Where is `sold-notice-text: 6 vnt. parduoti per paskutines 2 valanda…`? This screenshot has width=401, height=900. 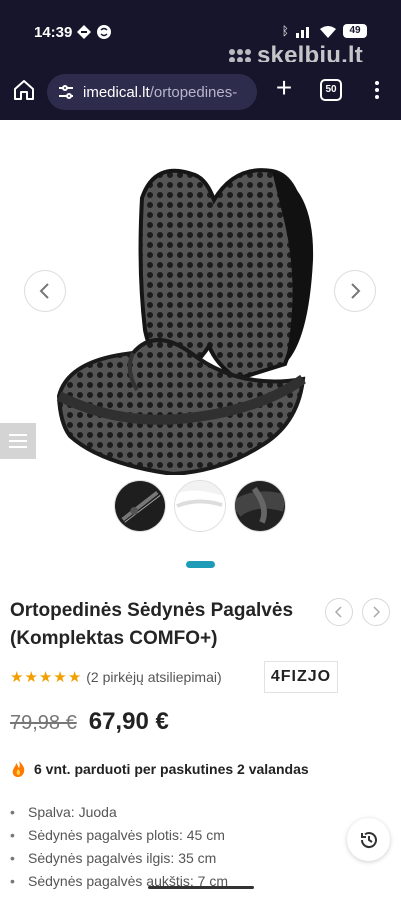 sold-notice-text: 6 vnt. parduoti per paskutines 2 valanda… is located at coordinates (171, 769).